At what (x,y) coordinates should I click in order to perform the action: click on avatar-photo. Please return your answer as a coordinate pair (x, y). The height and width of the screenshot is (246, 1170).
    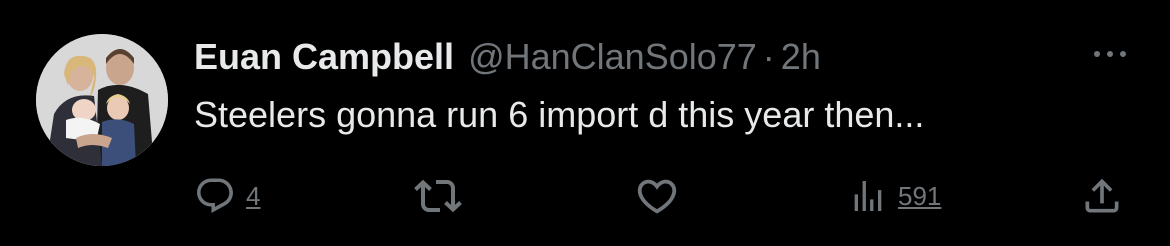
    Looking at the image, I should click on (102, 100).